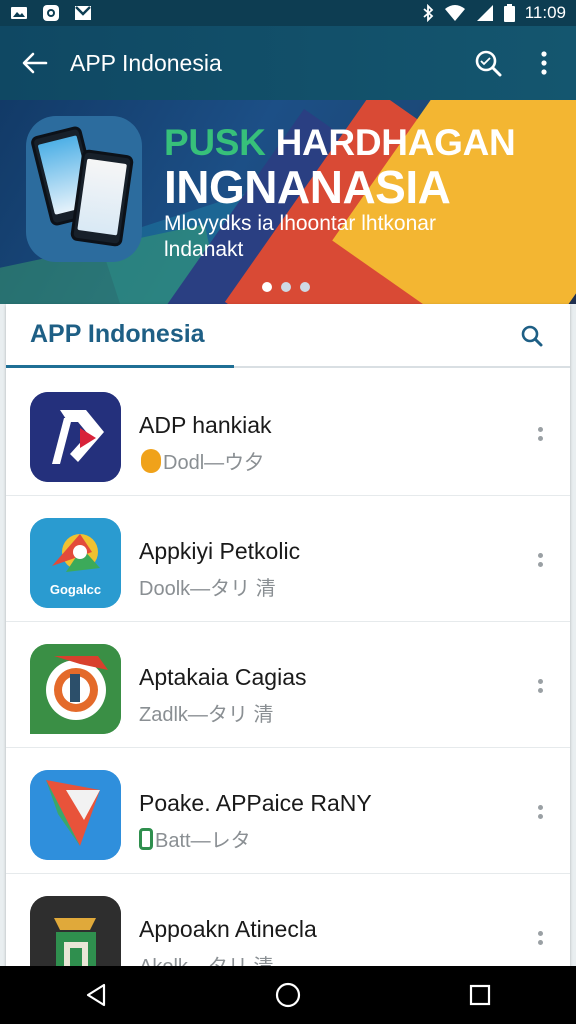 The width and height of the screenshot is (576, 1024). I want to click on nav-home-icon, so click(288, 995).